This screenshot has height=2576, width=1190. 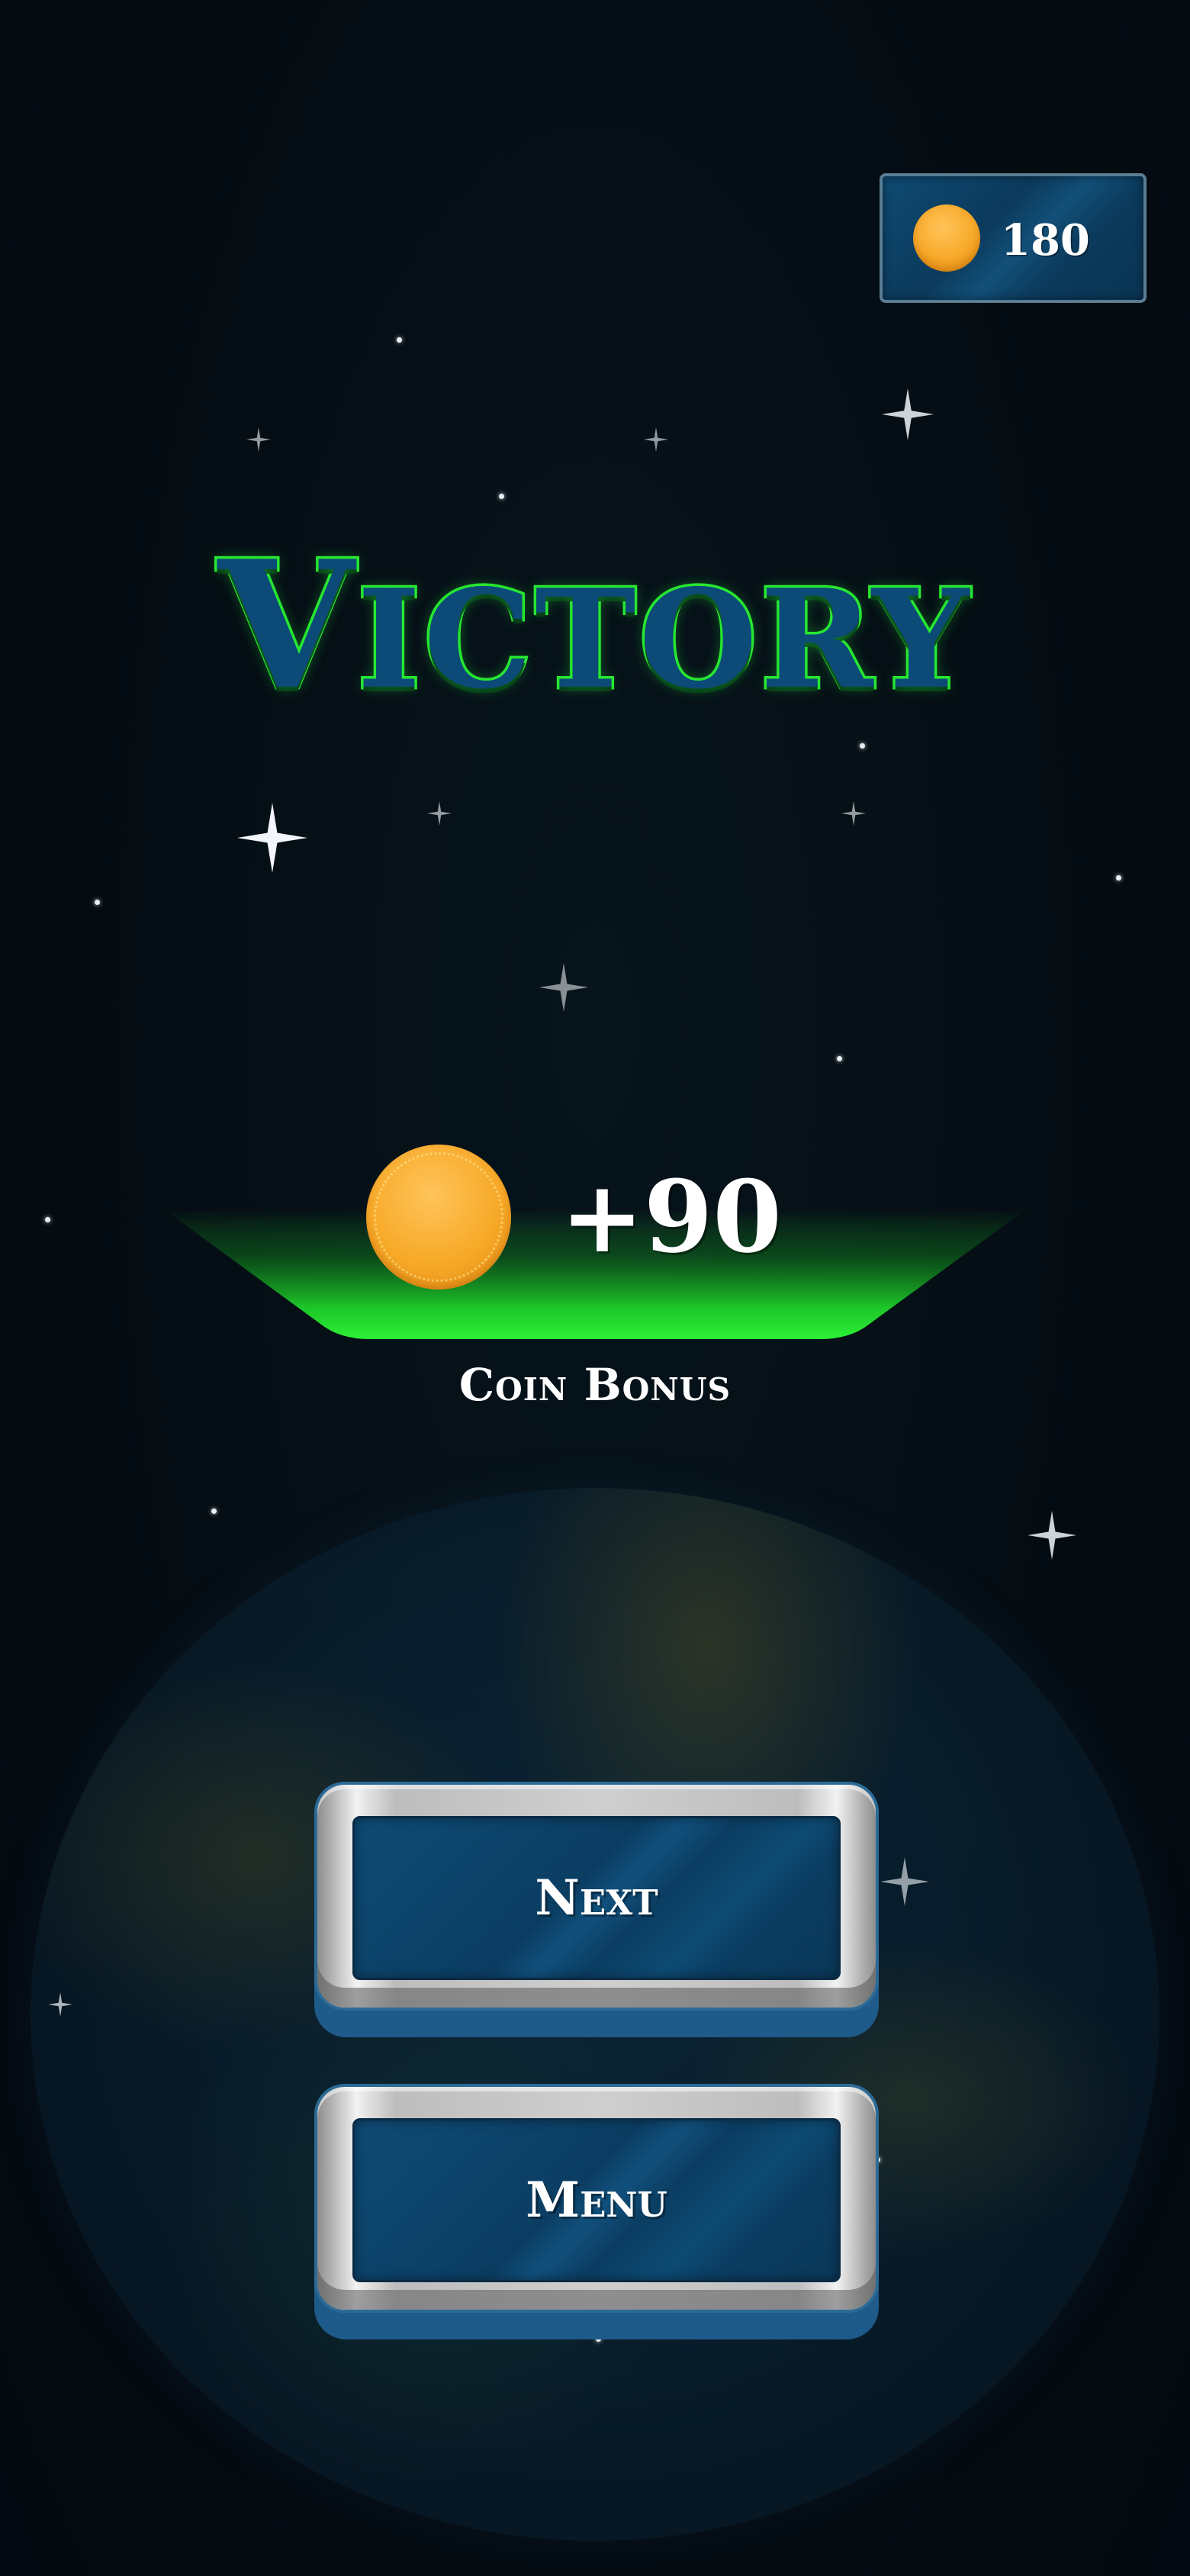 I want to click on reward-label: Coin Bonus, so click(x=595, y=1385).